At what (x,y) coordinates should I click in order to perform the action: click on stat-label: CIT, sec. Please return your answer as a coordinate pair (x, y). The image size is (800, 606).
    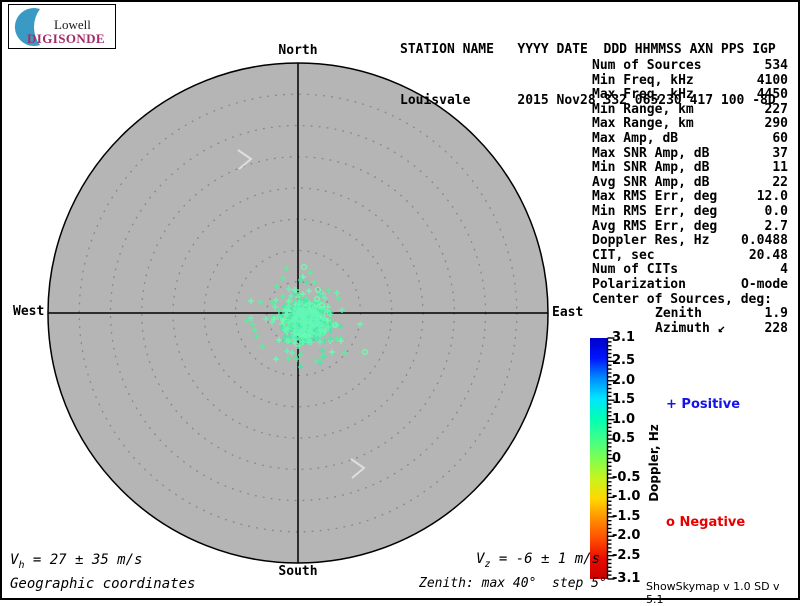
    Looking at the image, I should click on (623, 255).